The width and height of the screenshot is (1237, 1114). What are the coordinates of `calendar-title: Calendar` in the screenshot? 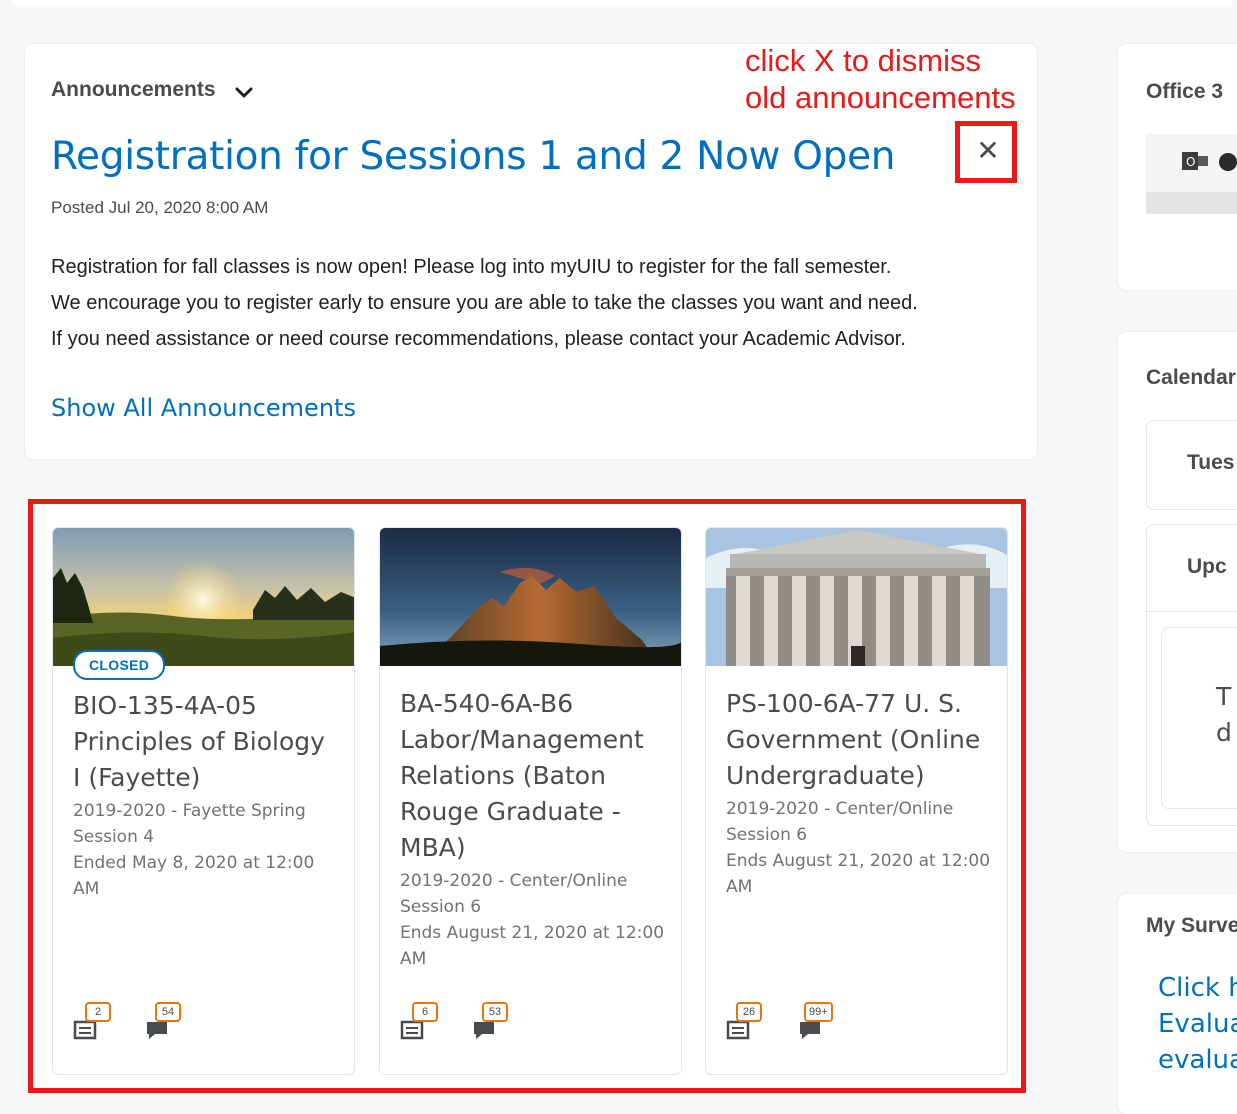 It's located at (1191, 377).